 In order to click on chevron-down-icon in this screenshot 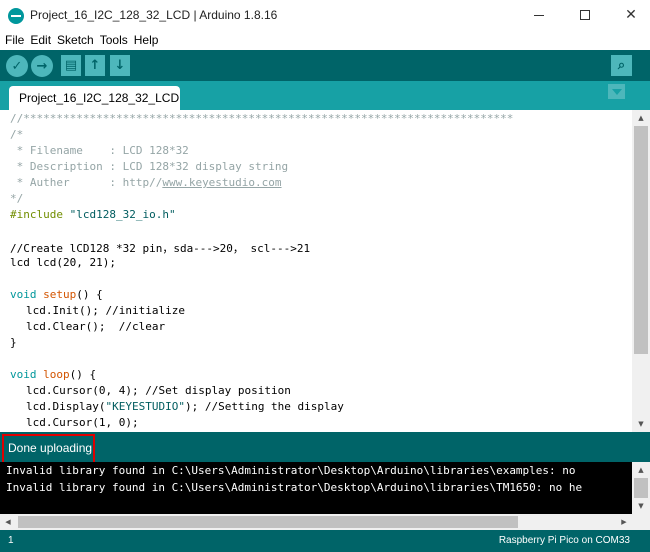, I will do `click(616, 91)`.